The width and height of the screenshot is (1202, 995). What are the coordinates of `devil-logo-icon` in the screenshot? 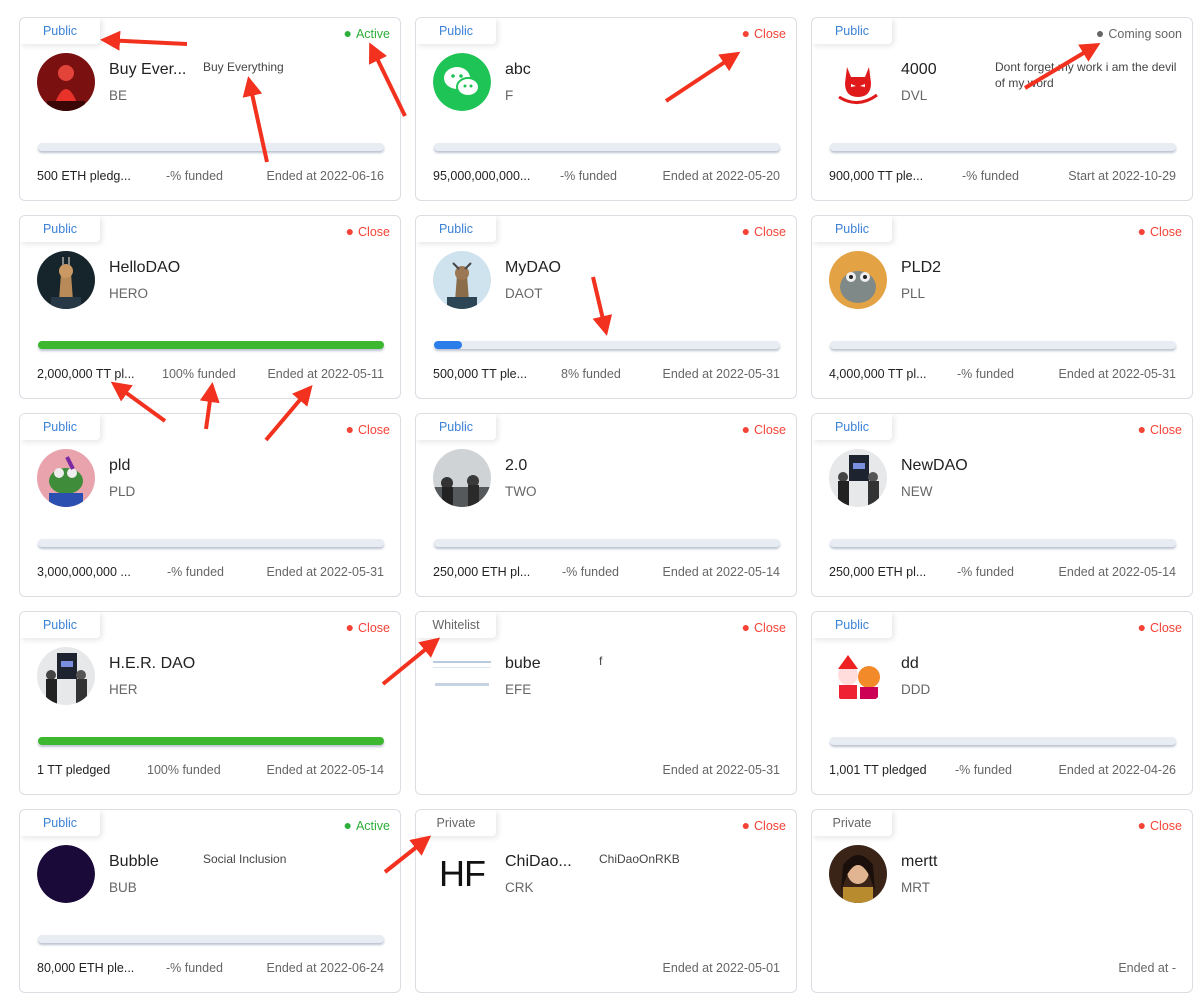 It's located at (858, 82).